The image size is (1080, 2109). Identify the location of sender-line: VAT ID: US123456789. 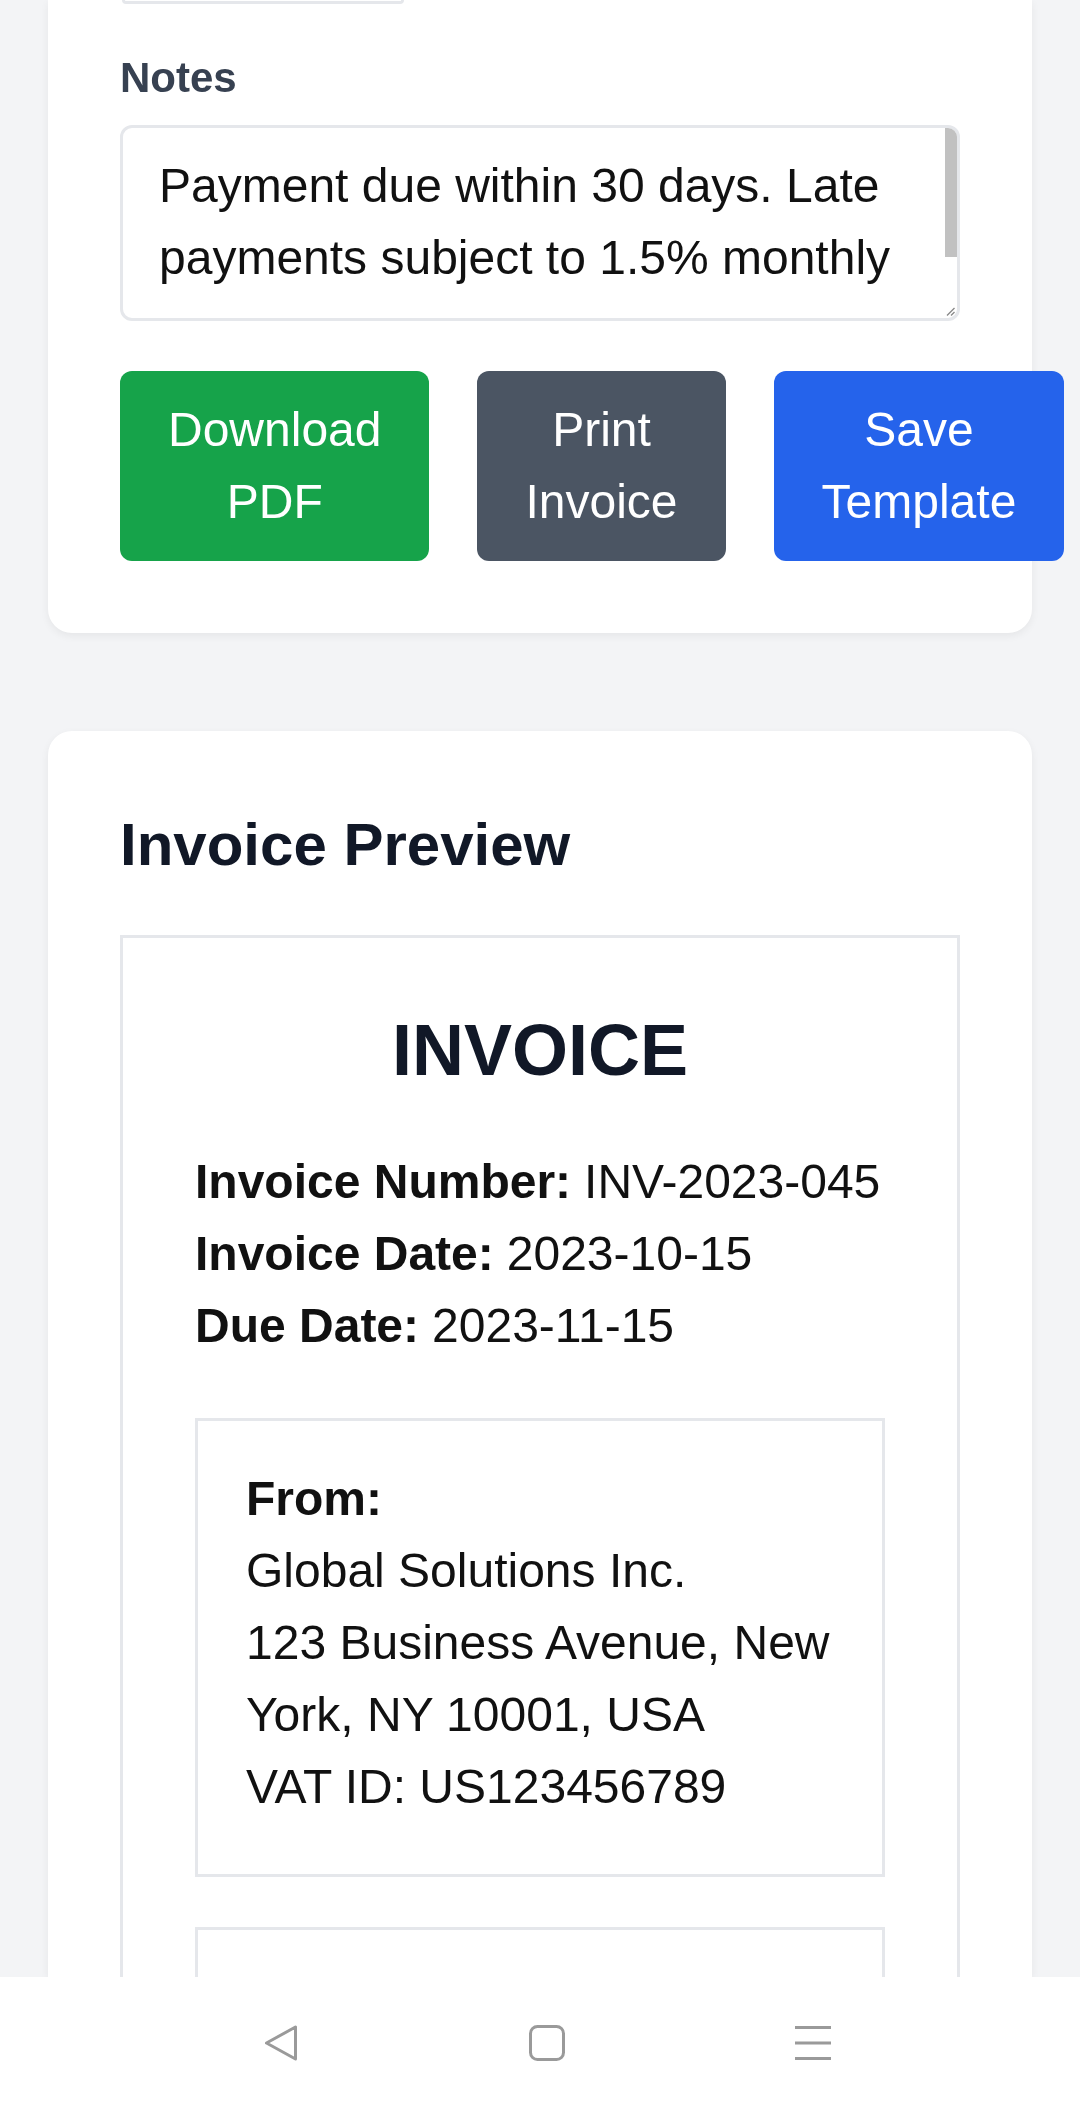
(487, 1787).